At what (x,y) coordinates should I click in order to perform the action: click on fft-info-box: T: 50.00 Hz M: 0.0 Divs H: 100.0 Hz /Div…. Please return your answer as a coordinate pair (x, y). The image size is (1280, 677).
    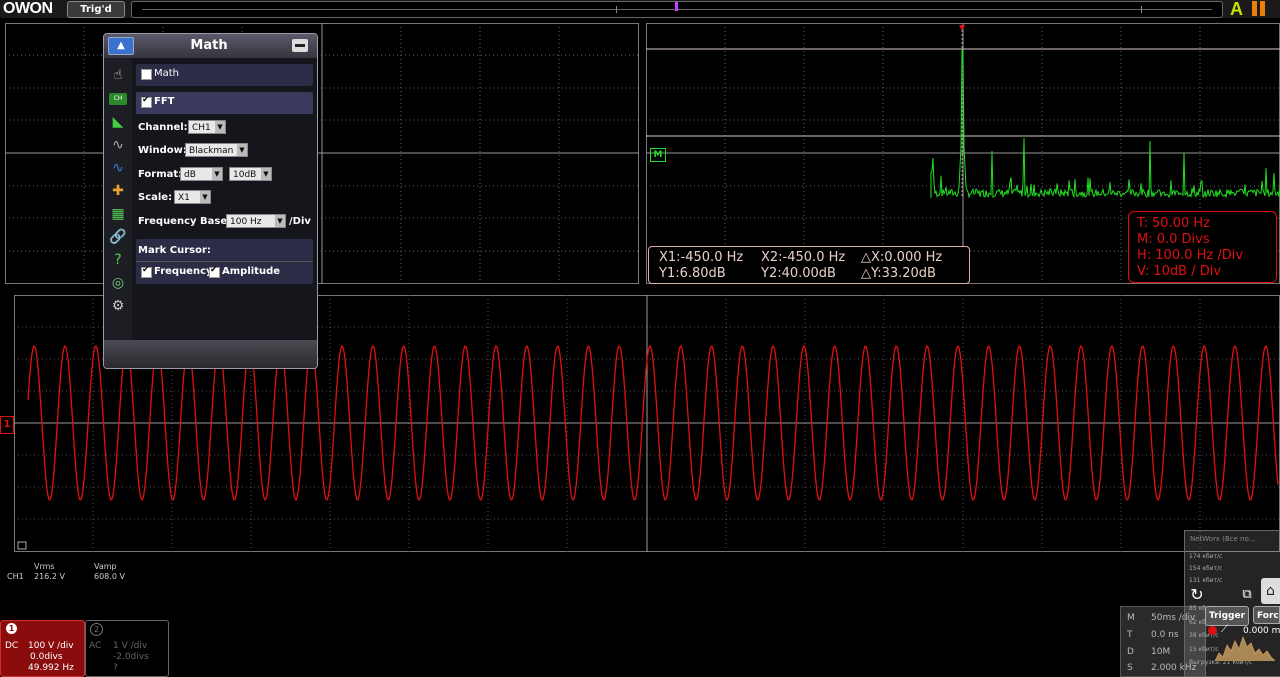
    Looking at the image, I should click on (1202, 247).